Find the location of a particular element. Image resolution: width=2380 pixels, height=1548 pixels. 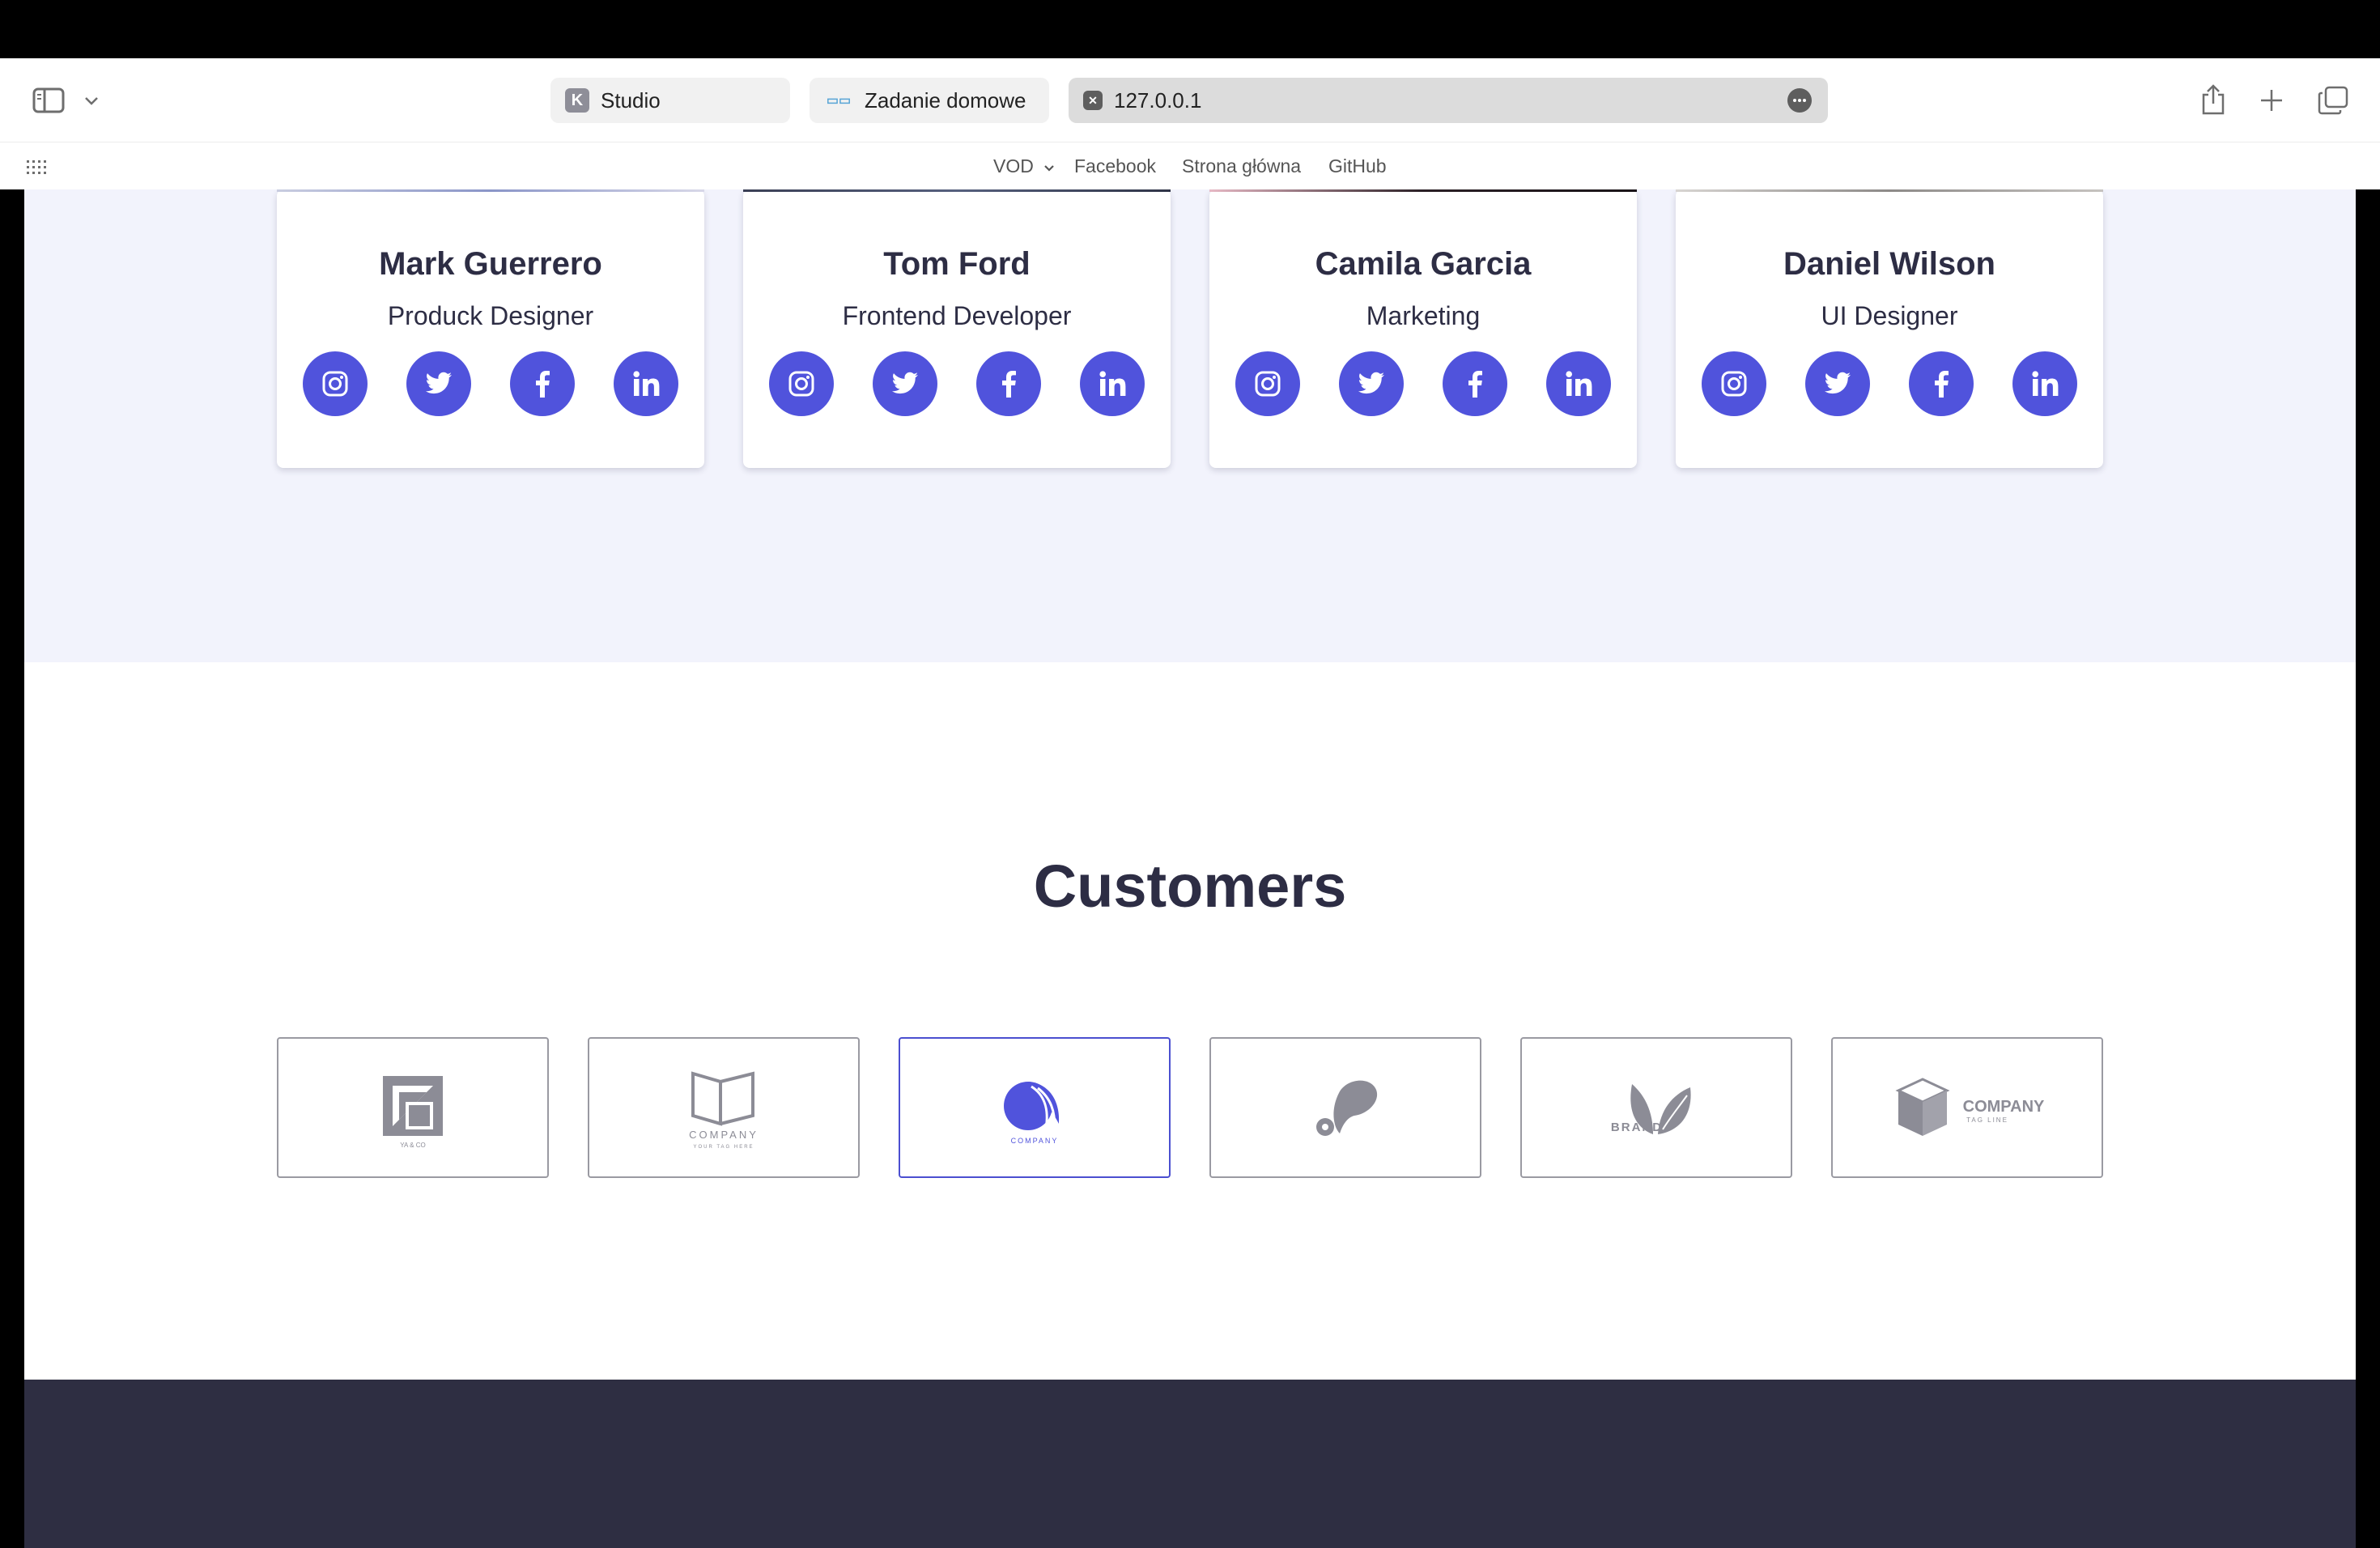

svg-text: TAG LINE is located at coordinates (1987, 1120).